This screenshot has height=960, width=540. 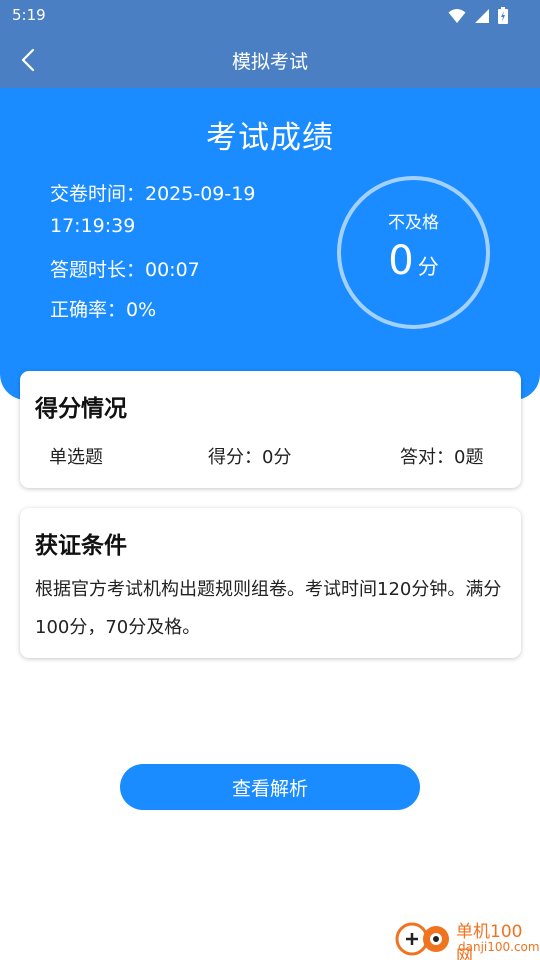 I want to click on type-correct-count: 答对：0题, so click(x=442, y=457).